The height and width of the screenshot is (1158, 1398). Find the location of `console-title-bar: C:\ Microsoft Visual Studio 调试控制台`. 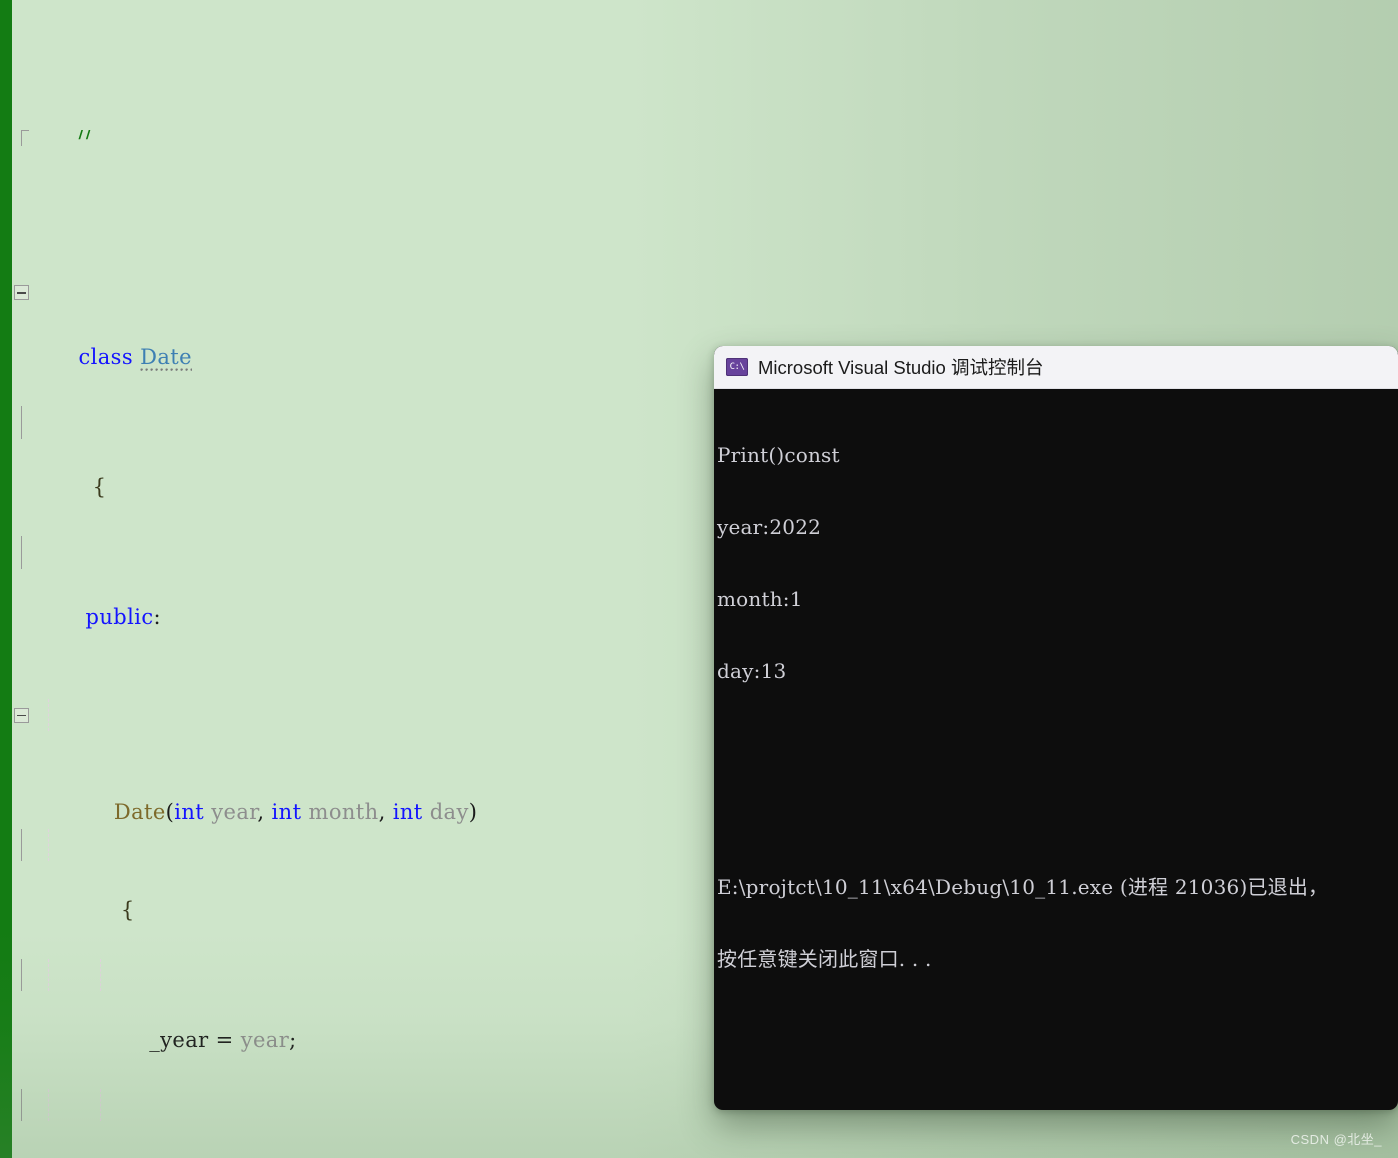

console-title-bar: C:\ Microsoft Visual Studio 调试控制台 is located at coordinates (1056, 367).